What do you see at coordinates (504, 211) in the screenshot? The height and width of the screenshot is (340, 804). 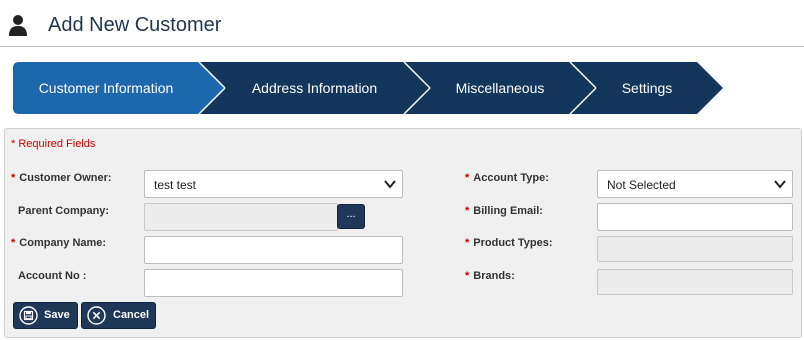 I see `billing-email-label: * Billing Email:` at bounding box center [504, 211].